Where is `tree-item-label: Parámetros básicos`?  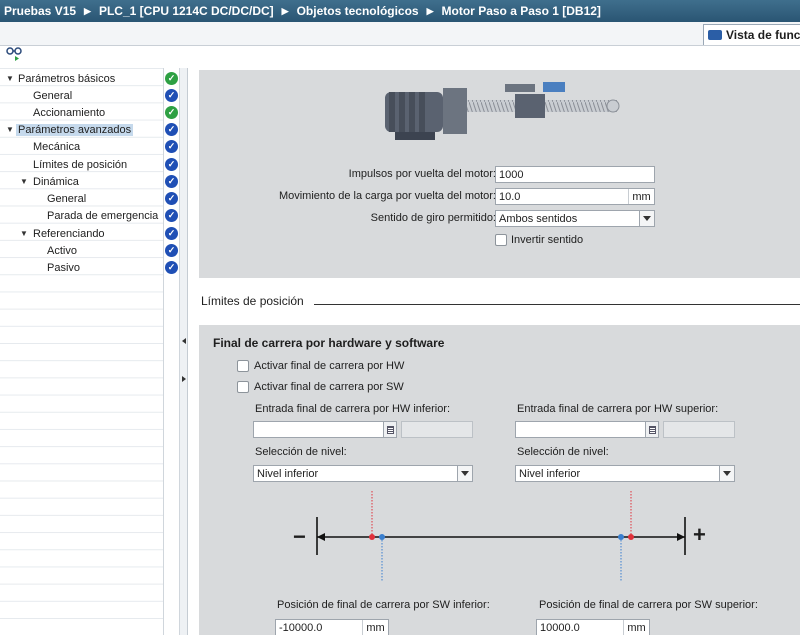
tree-item-label: Parámetros básicos is located at coordinates (67, 78).